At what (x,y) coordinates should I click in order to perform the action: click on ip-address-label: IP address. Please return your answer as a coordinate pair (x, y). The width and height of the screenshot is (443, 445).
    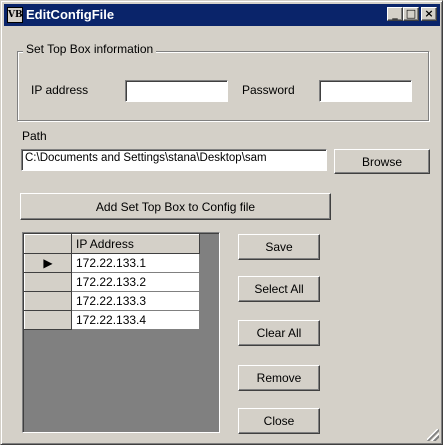
    Looking at the image, I should click on (60, 90).